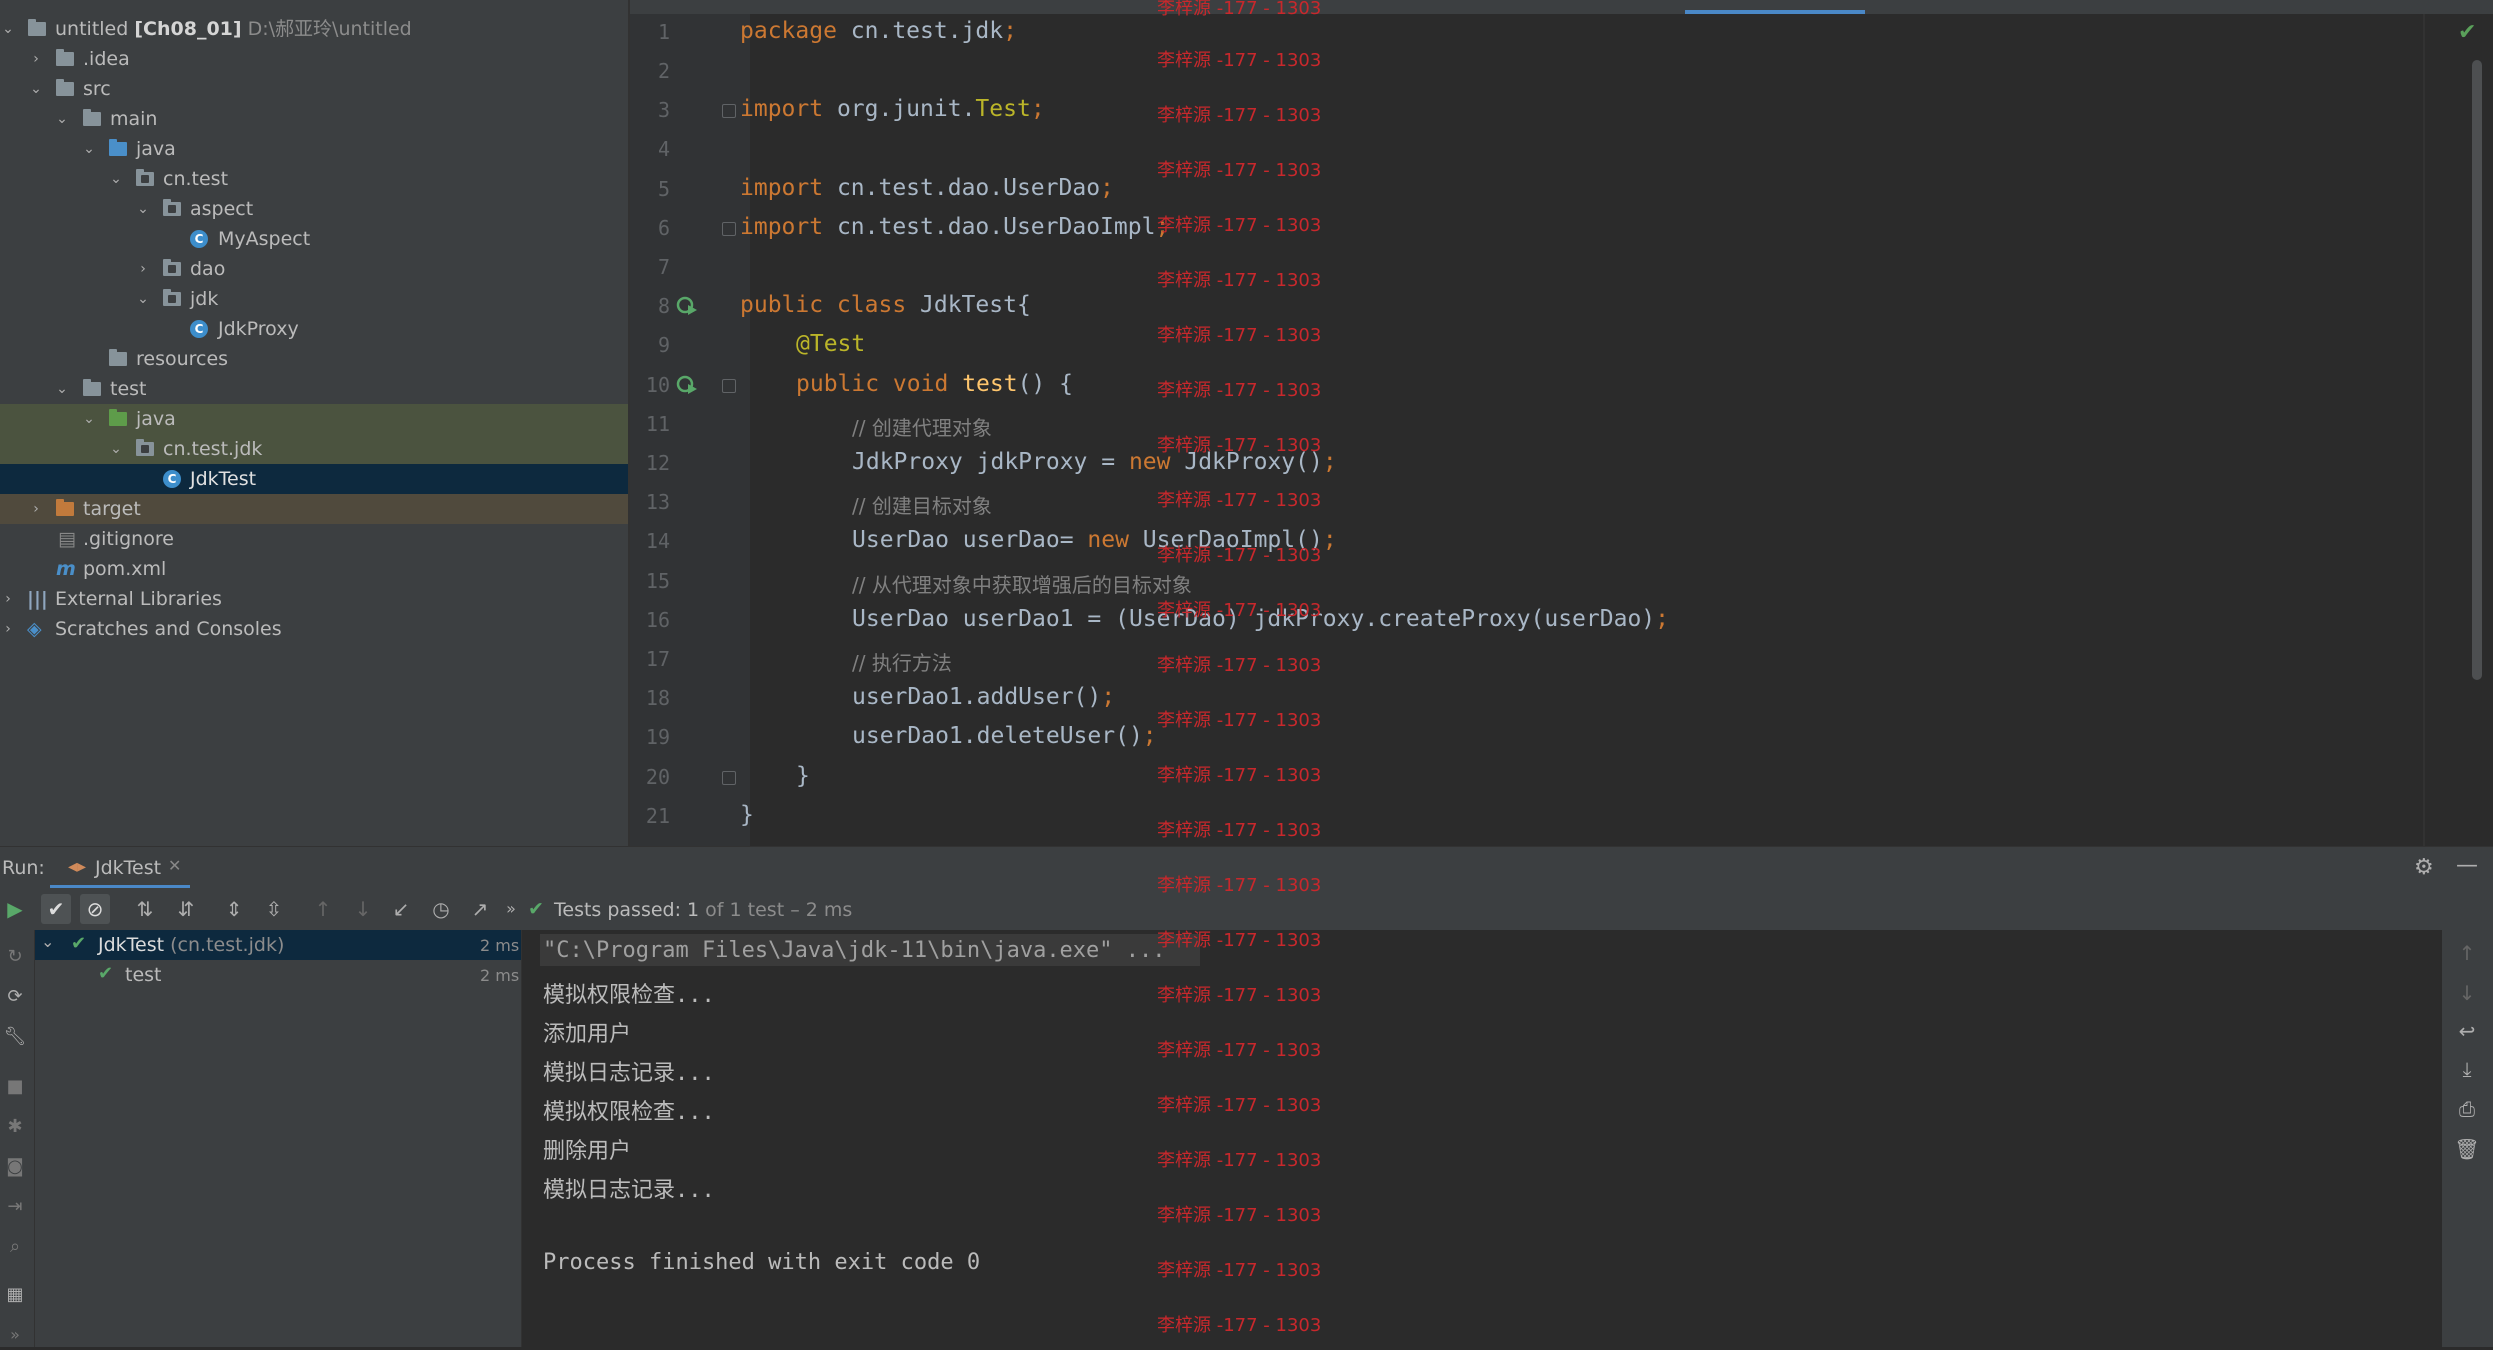 The height and width of the screenshot is (1350, 2493). Describe the element at coordinates (314, 359) in the screenshot. I see `tree-item-resources: resources` at that location.